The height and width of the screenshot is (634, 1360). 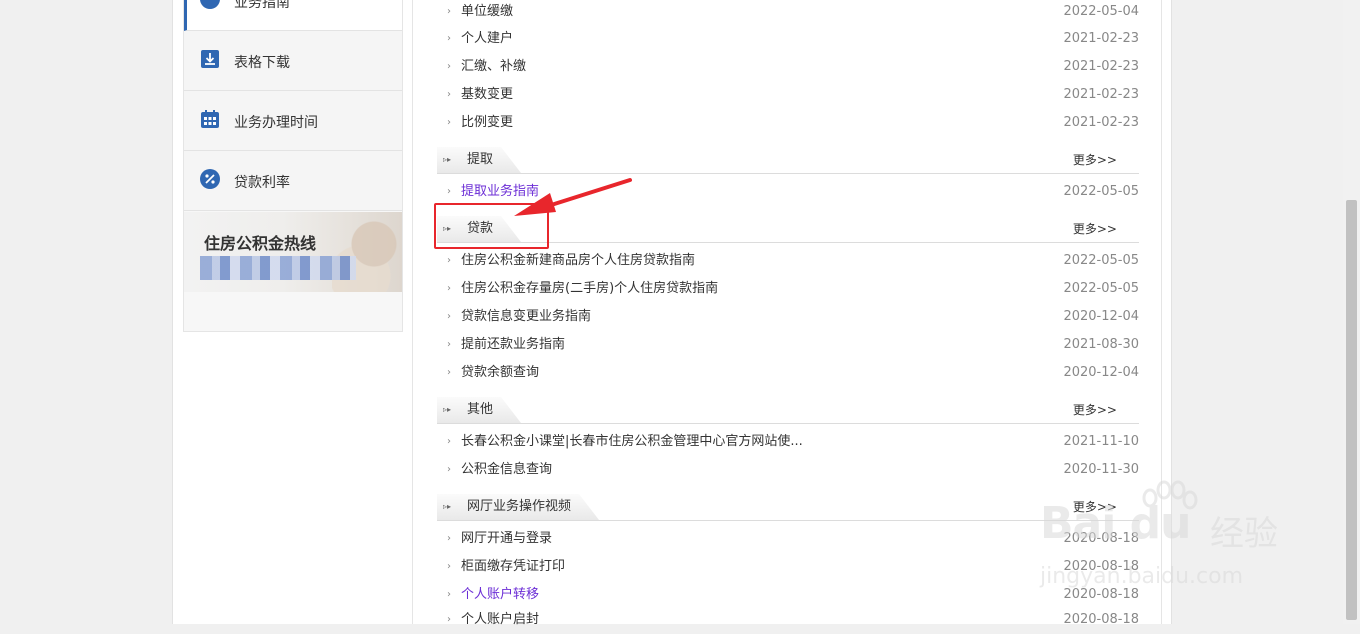 I want to click on section-title: 提取, so click(x=480, y=159).